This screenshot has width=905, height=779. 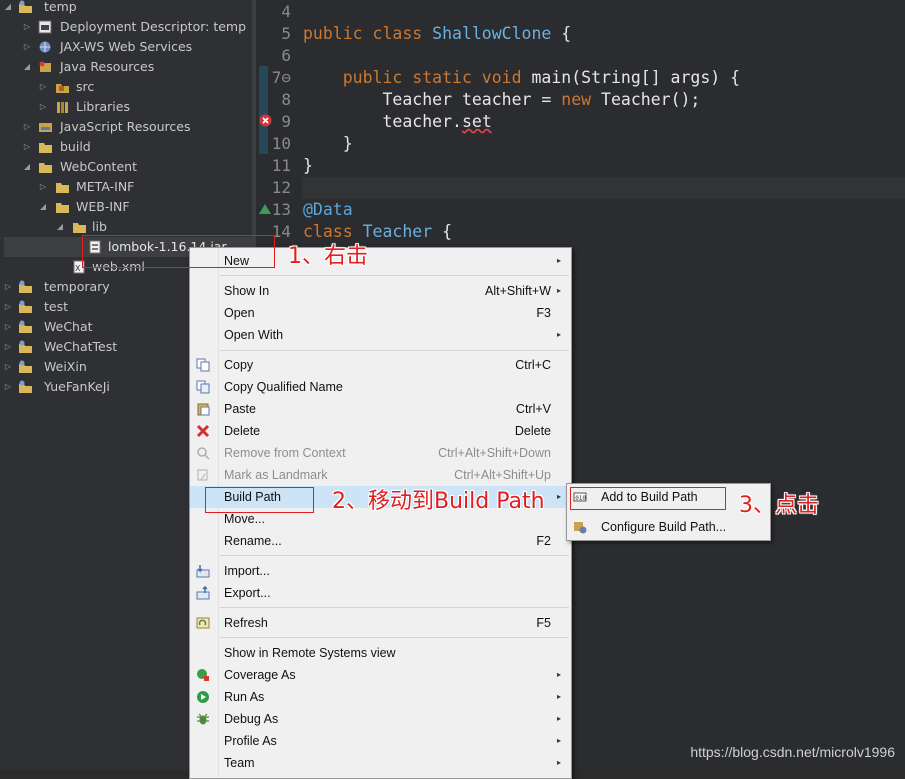 What do you see at coordinates (81, 346) in the screenshot?
I see `tree-item-label: WeChatTest` at bounding box center [81, 346].